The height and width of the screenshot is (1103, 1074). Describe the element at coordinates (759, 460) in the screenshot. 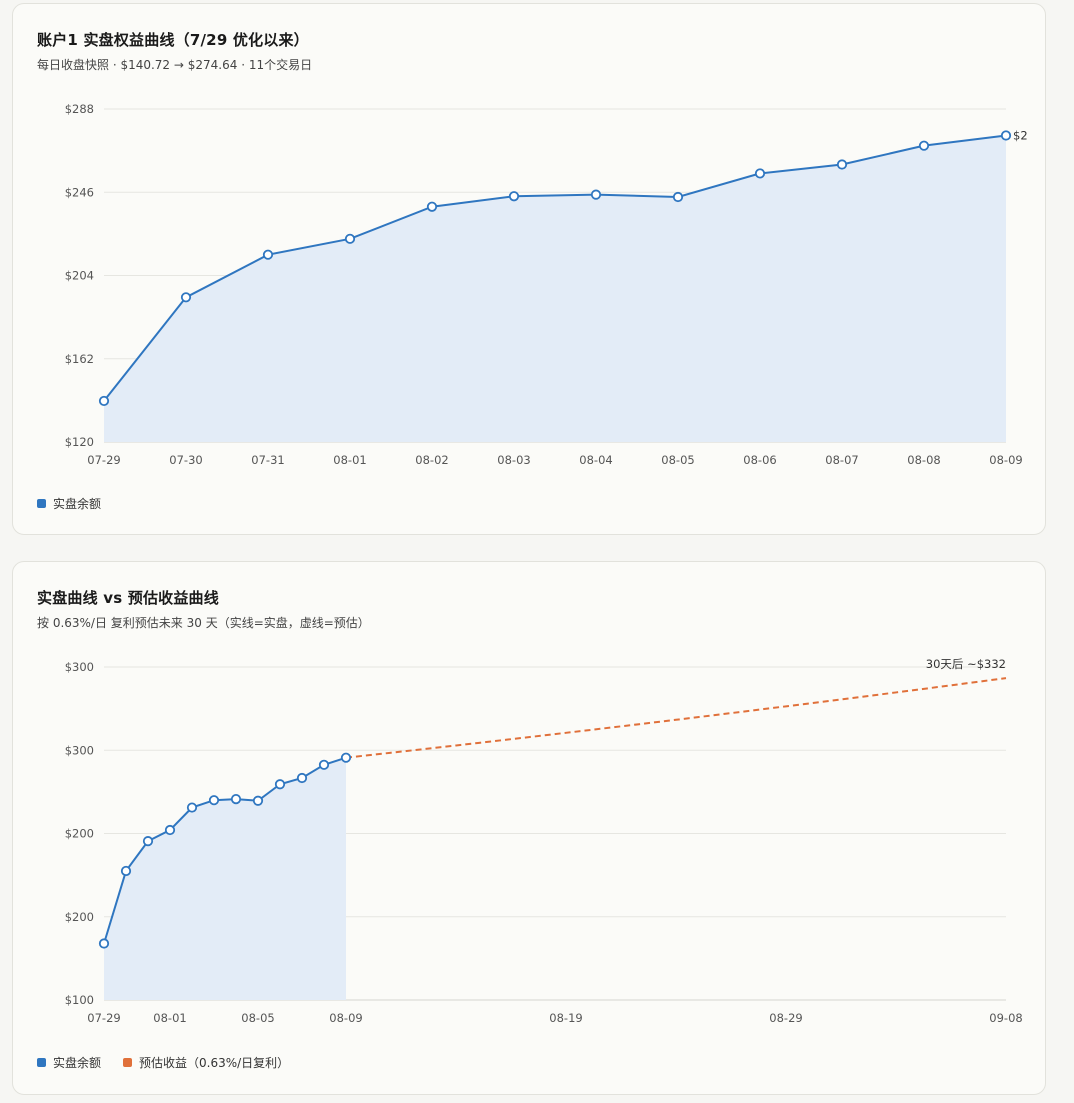

I see `x-tick-label: 08-06` at that location.